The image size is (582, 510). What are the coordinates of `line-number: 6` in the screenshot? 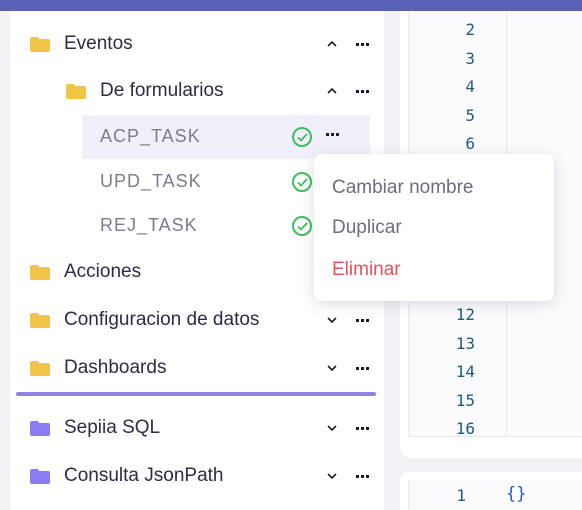 It's located at (470, 143).